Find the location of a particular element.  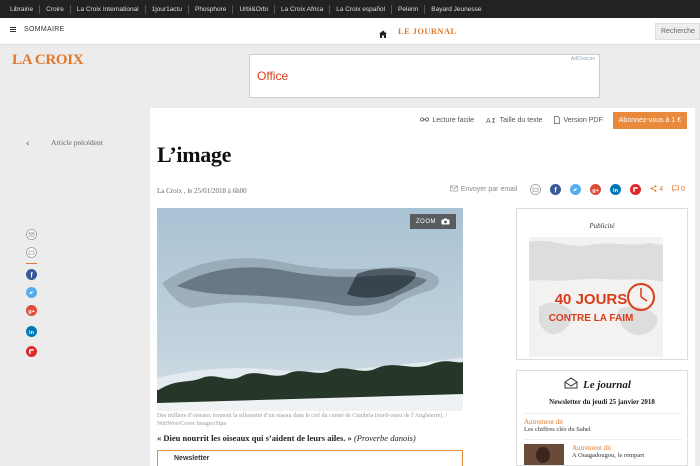

menu-button: SOMMAIRE is located at coordinates (37, 29).